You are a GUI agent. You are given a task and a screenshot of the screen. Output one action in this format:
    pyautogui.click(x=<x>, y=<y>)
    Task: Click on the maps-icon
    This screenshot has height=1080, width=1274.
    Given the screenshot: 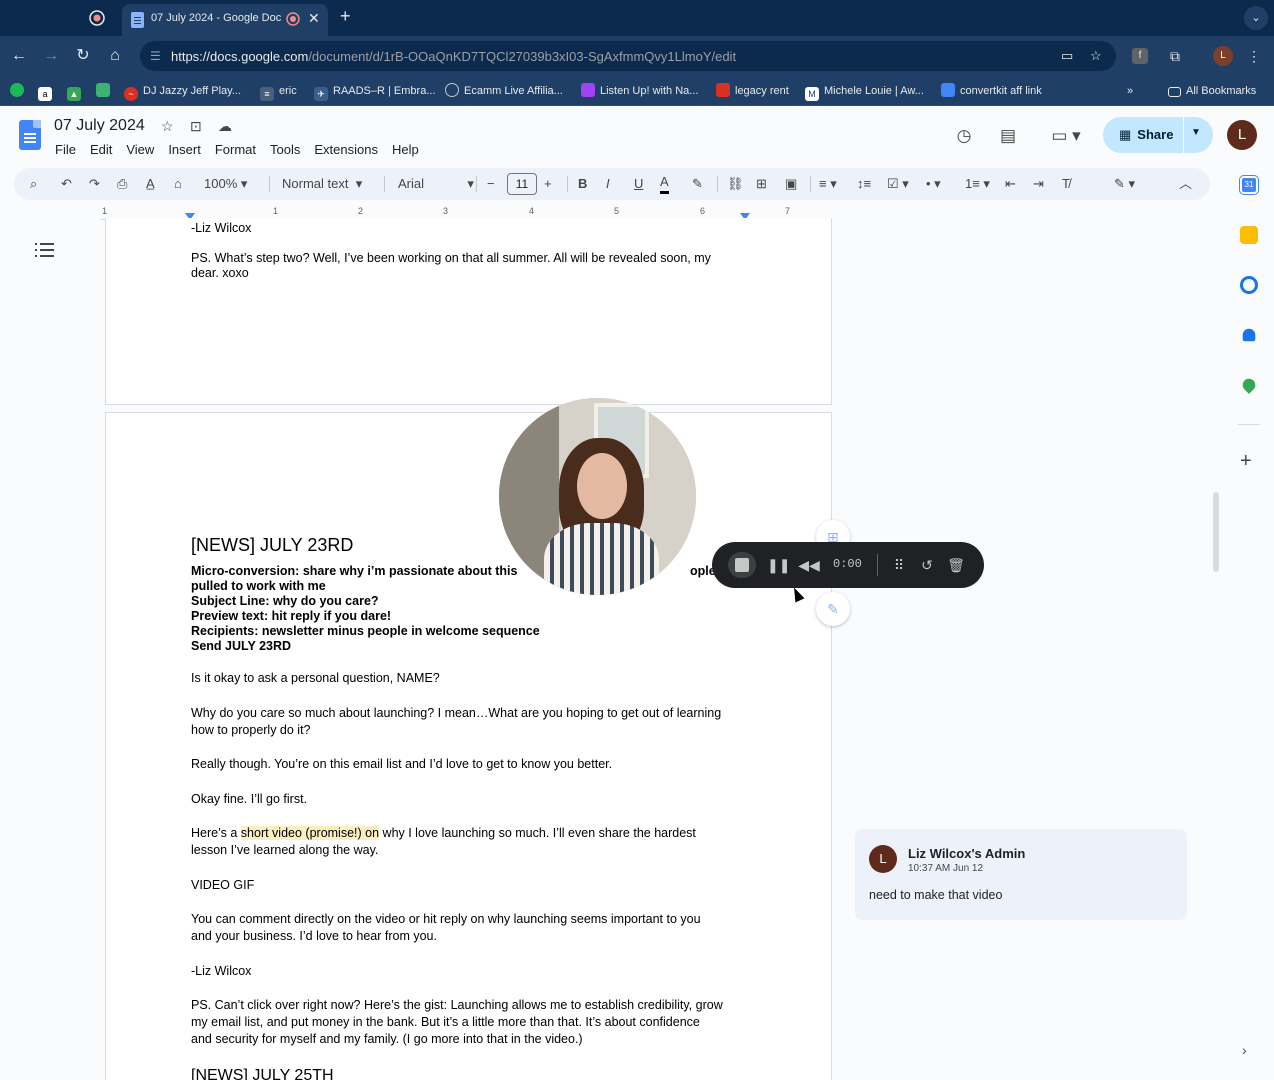 What is the action you would take?
    pyautogui.click(x=1249, y=385)
    